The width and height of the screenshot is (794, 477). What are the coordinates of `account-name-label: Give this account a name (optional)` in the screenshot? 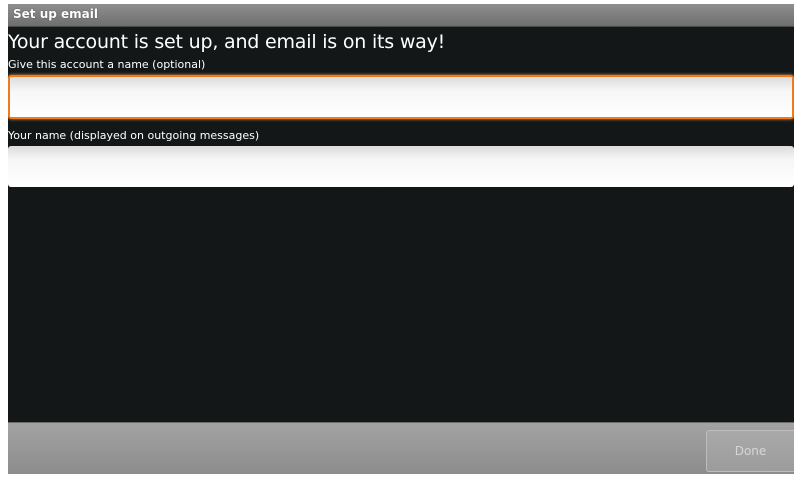 It's located at (107, 64).